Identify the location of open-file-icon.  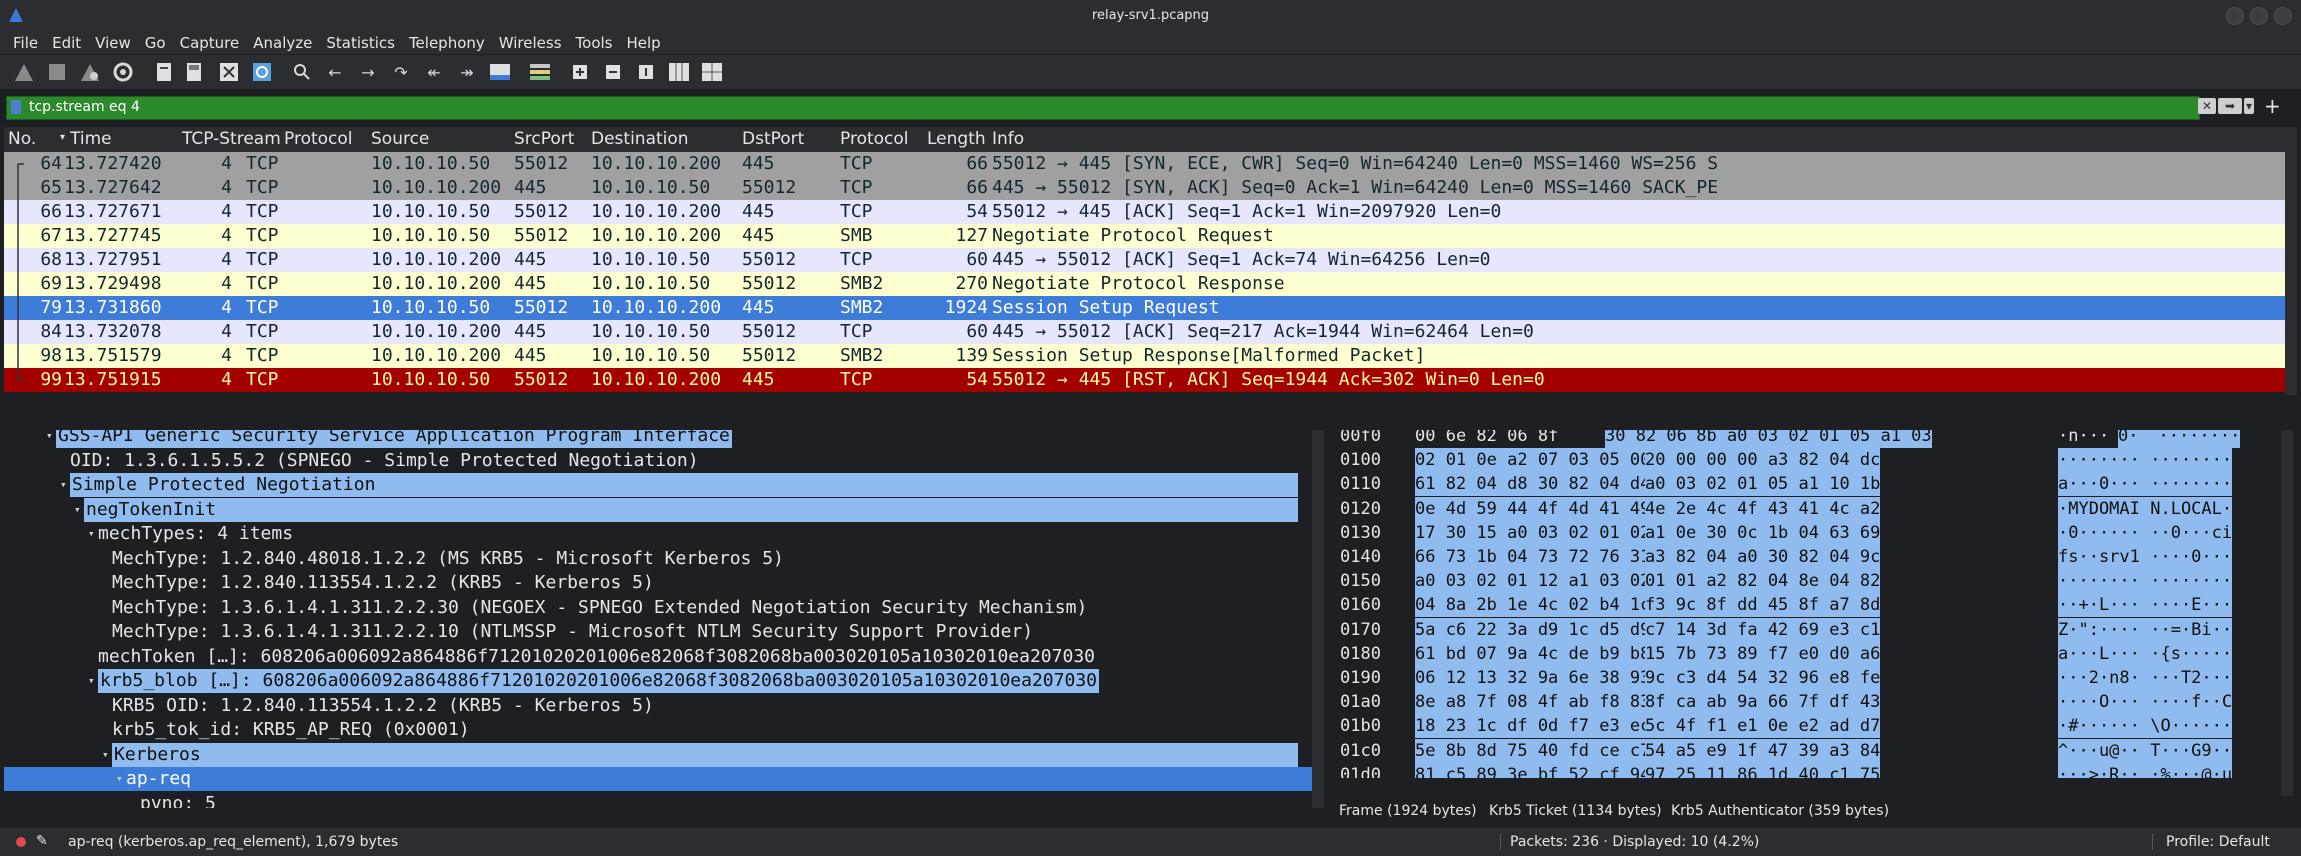
(164, 72).